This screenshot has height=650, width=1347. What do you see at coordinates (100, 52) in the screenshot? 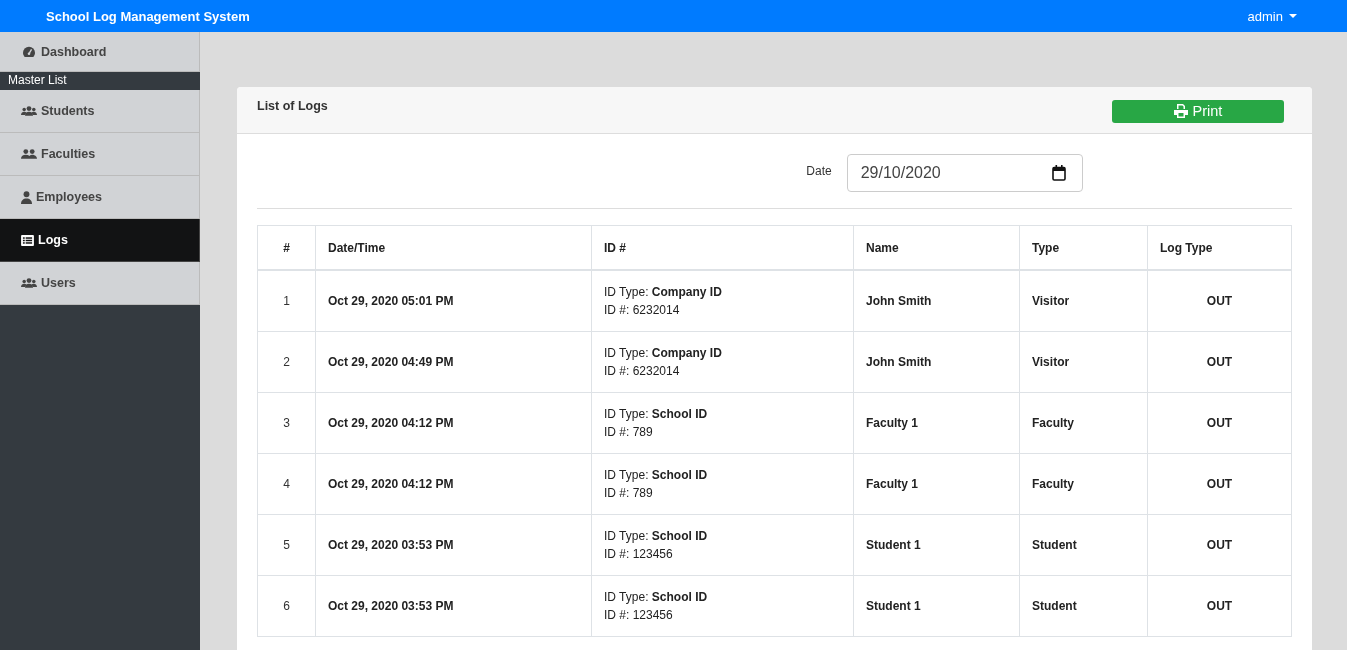
I see `sidebar-item: Dashboard` at bounding box center [100, 52].